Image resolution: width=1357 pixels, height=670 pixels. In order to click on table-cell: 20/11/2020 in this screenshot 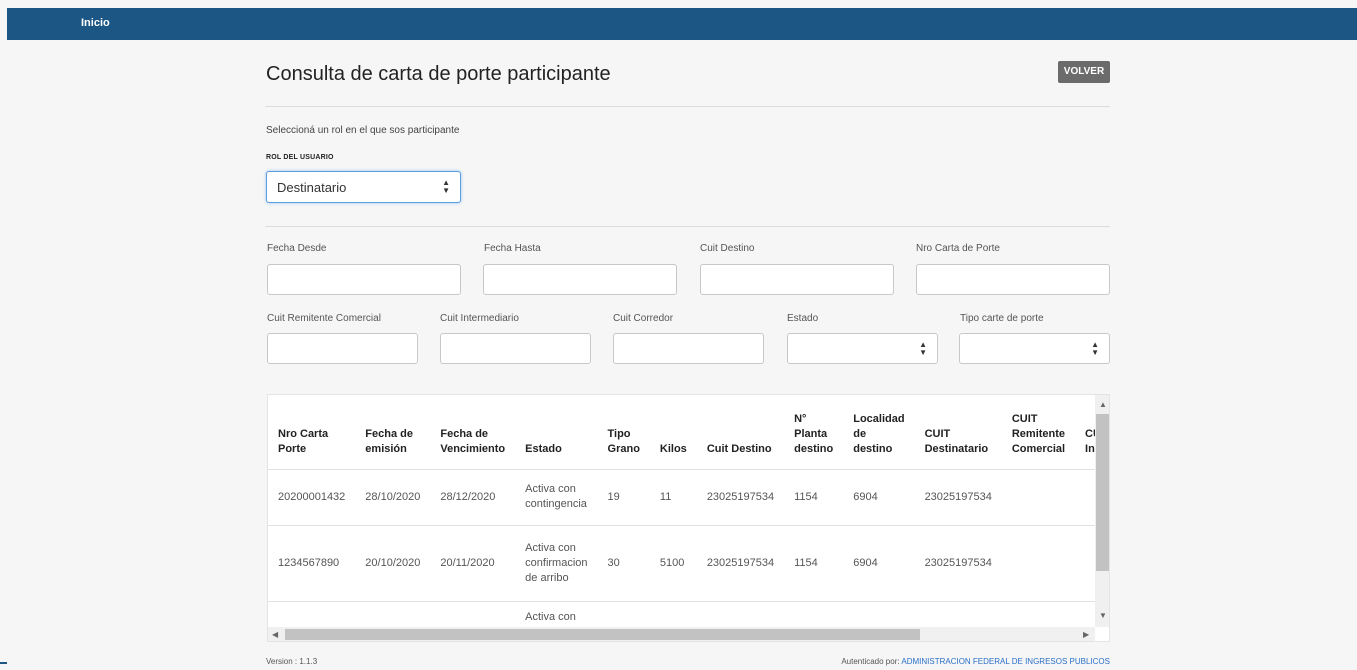, I will do `click(473, 563)`.